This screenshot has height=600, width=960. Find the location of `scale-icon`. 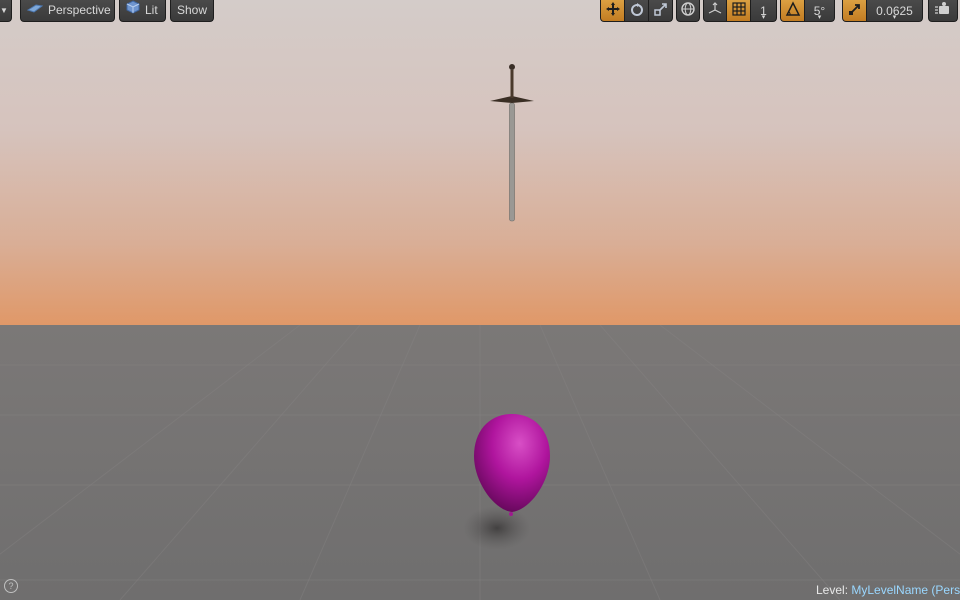

scale-icon is located at coordinates (661, 10).